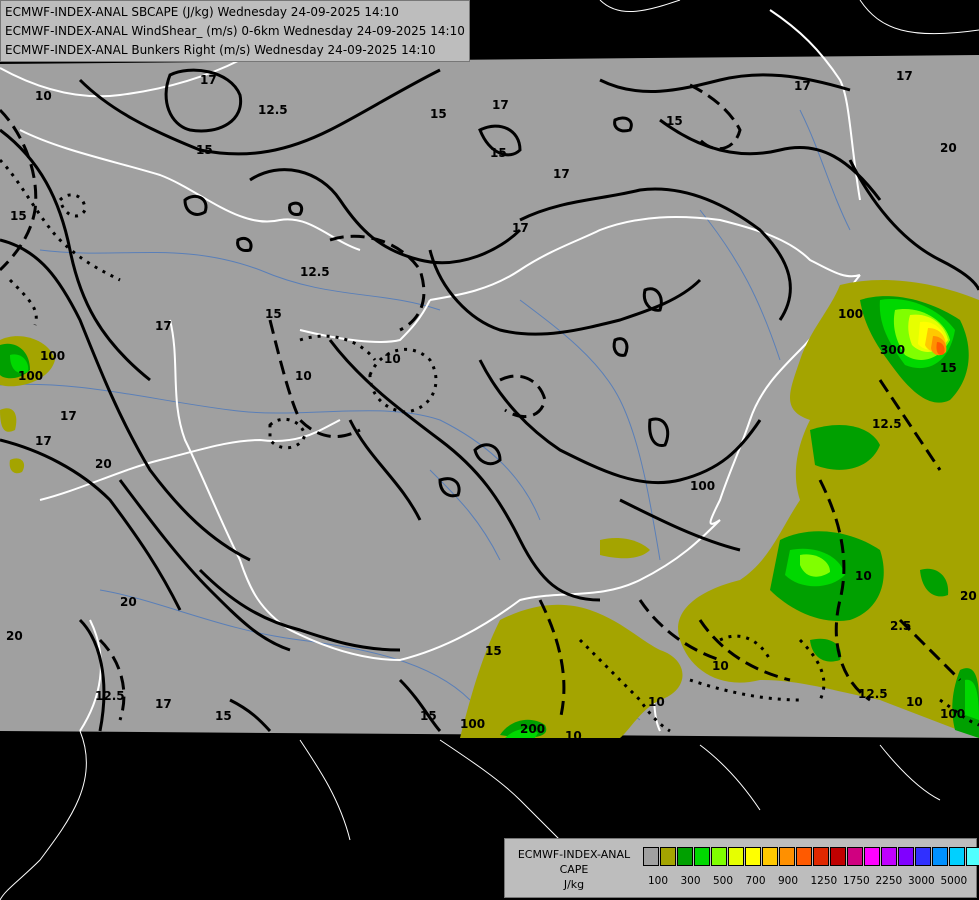 This screenshot has height=900, width=979. Describe the element at coordinates (889, 881) in the screenshot. I see `legend-tick-label: 2250` at that location.